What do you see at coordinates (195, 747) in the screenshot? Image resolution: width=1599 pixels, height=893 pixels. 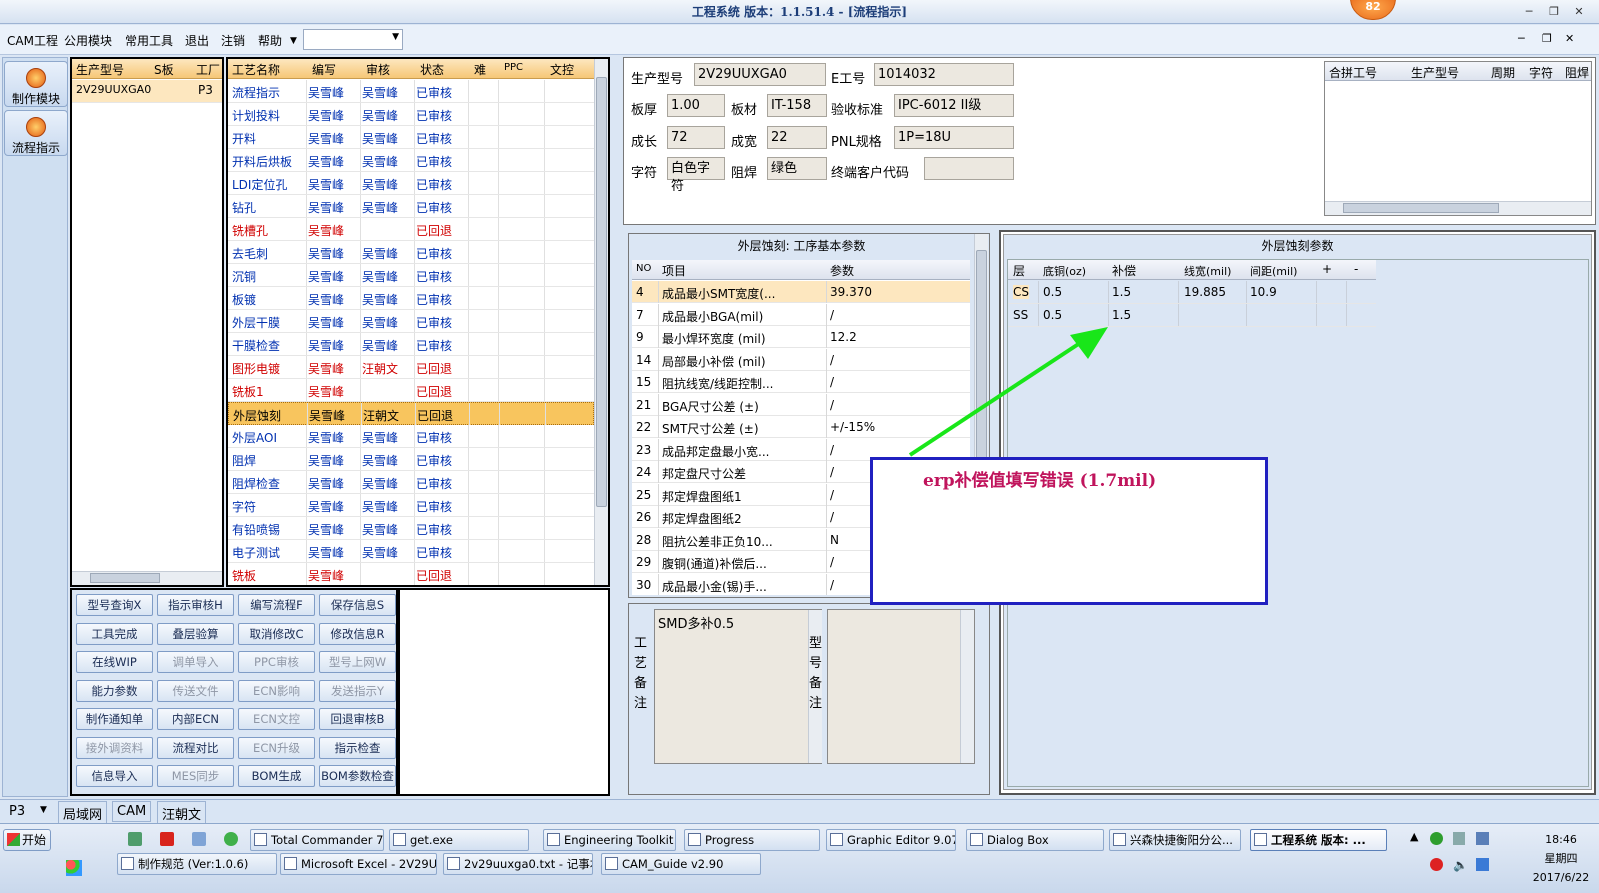 I see `function-button: 流程对比` at bounding box center [195, 747].